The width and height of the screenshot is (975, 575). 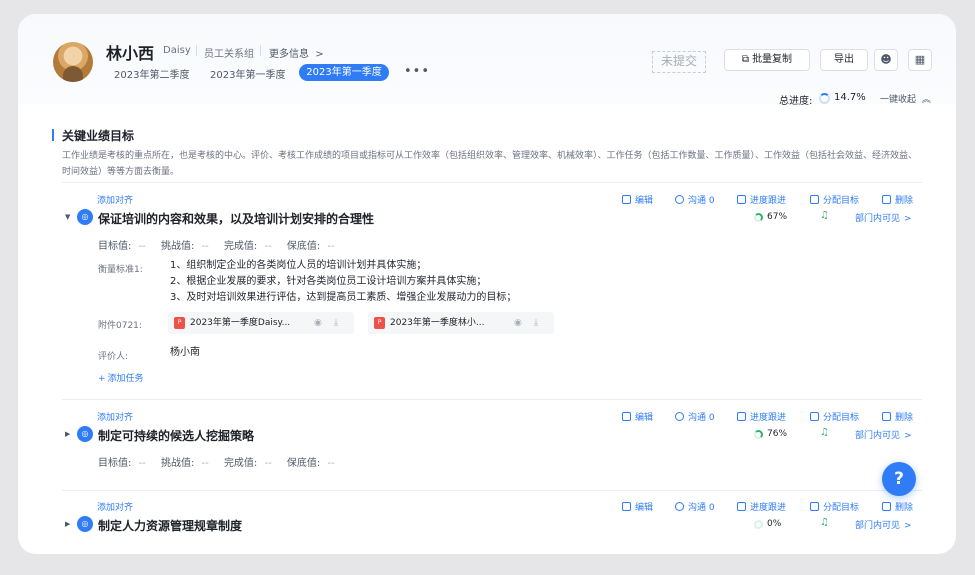 What do you see at coordinates (113, 357) in the screenshot?
I see `reviewer-label: 评价人:` at bounding box center [113, 357].